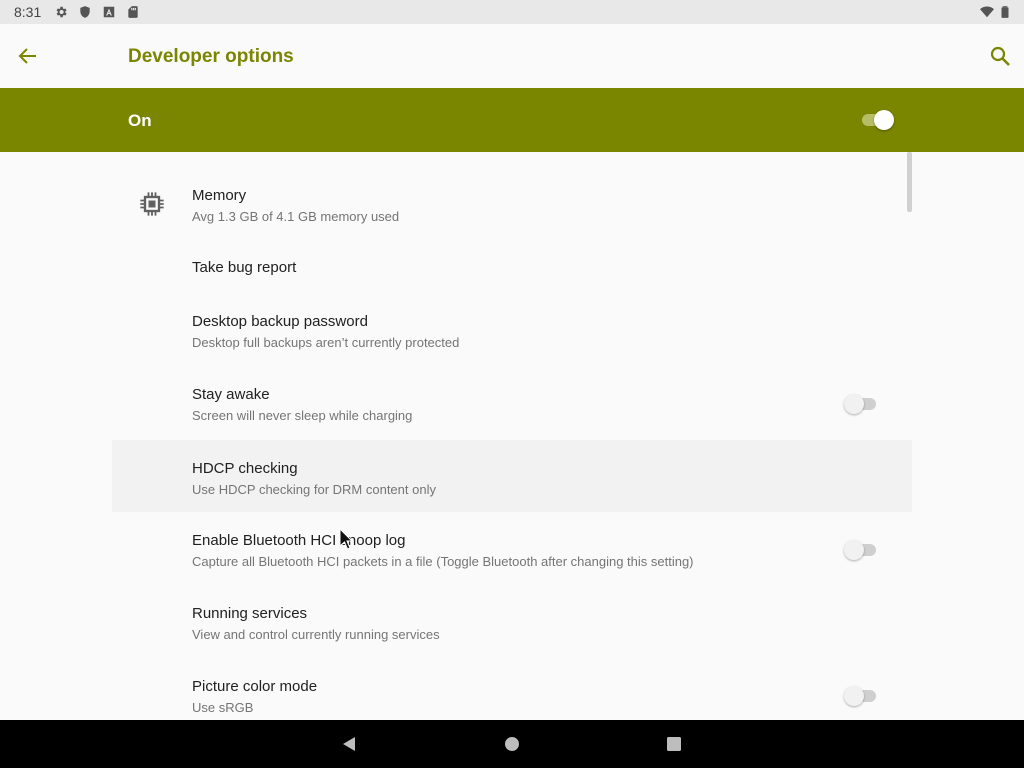 The image size is (1024, 768). I want to click on bluetooth-hci-snoop-toggle, so click(862, 550).